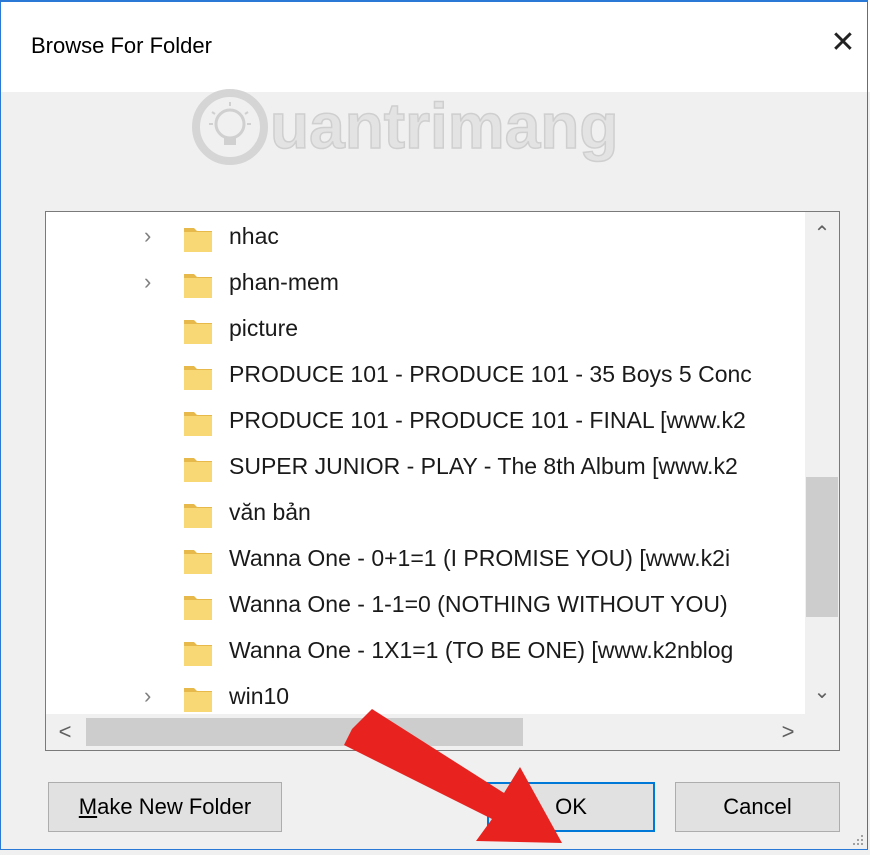 The height and width of the screenshot is (855, 870). What do you see at coordinates (174, 806) in the screenshot?
I see `make-new-folder-label: ake New Folder` at bounding box center [174, 806].